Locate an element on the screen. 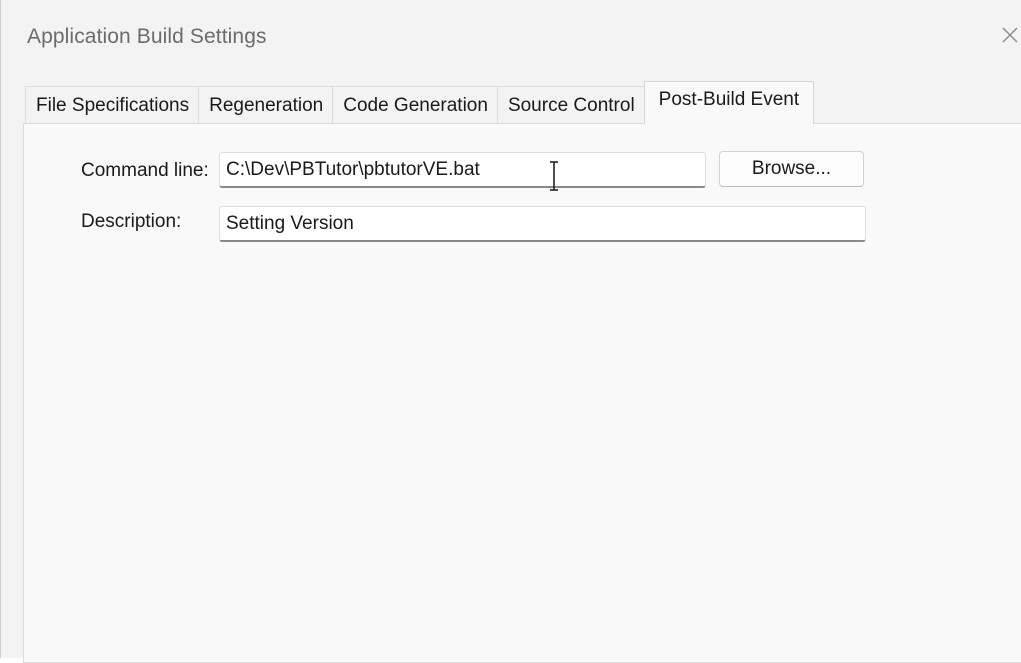 Image resolution: width=1021 pixels, height=663 pixels. close-button is located at coordinates (1009, 37).